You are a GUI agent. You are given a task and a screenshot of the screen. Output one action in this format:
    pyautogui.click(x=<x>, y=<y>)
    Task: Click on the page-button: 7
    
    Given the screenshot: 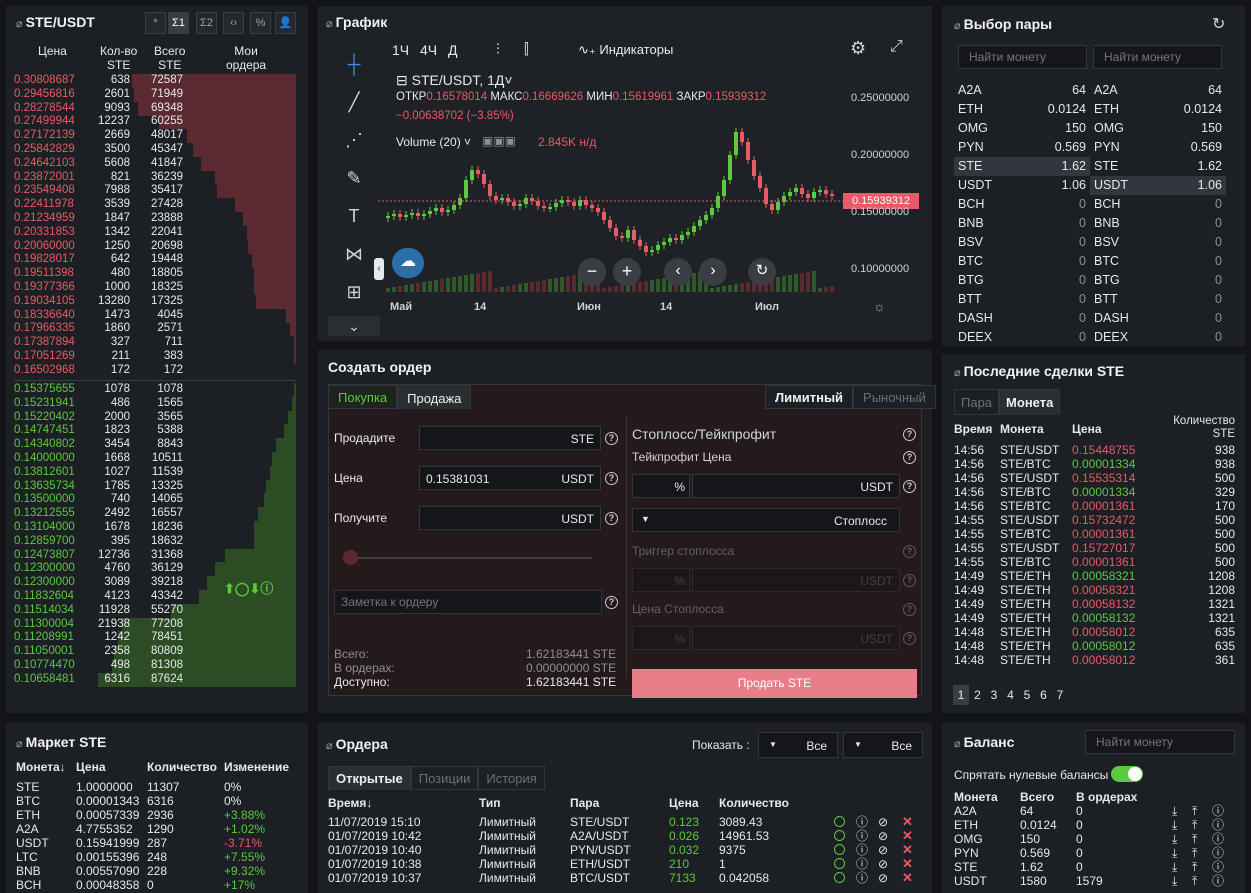 What is the action you would take?
    pyautogui.click(x=1060, y=695)
    